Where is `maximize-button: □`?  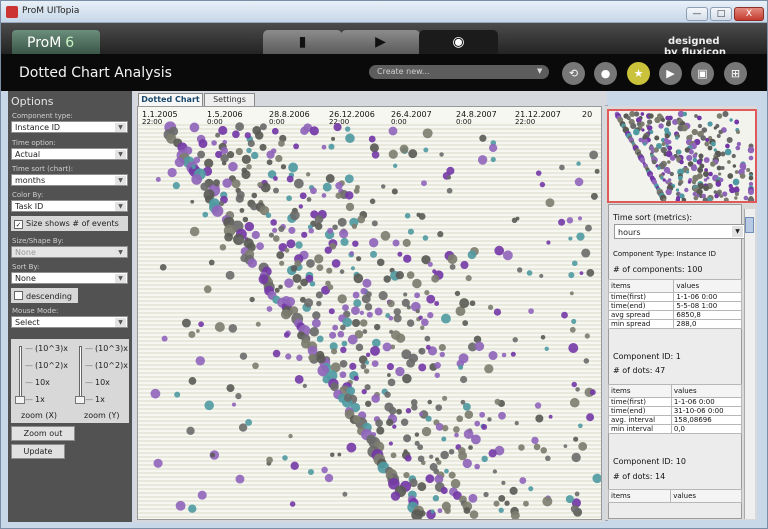 maximize-button: □ is located at coordinates (721, 14).